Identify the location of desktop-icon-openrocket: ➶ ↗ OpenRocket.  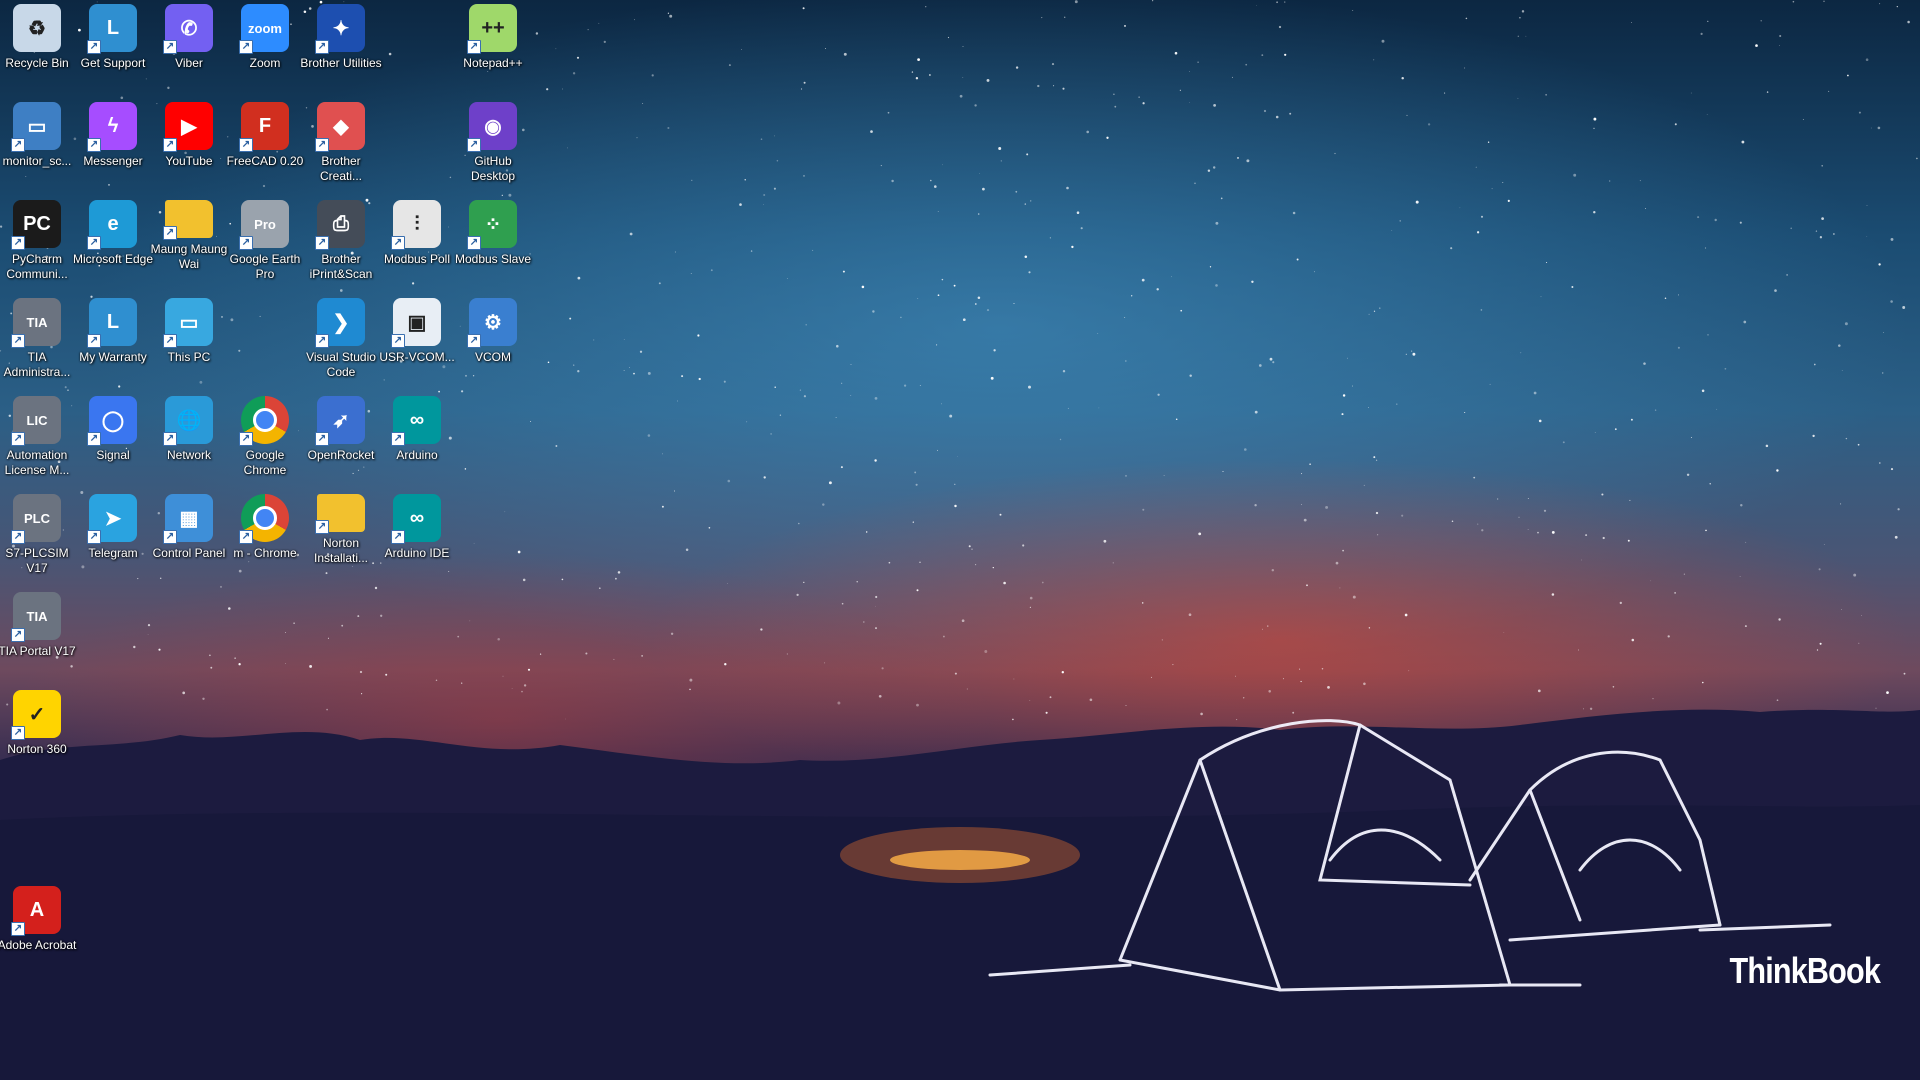
(341, 429).